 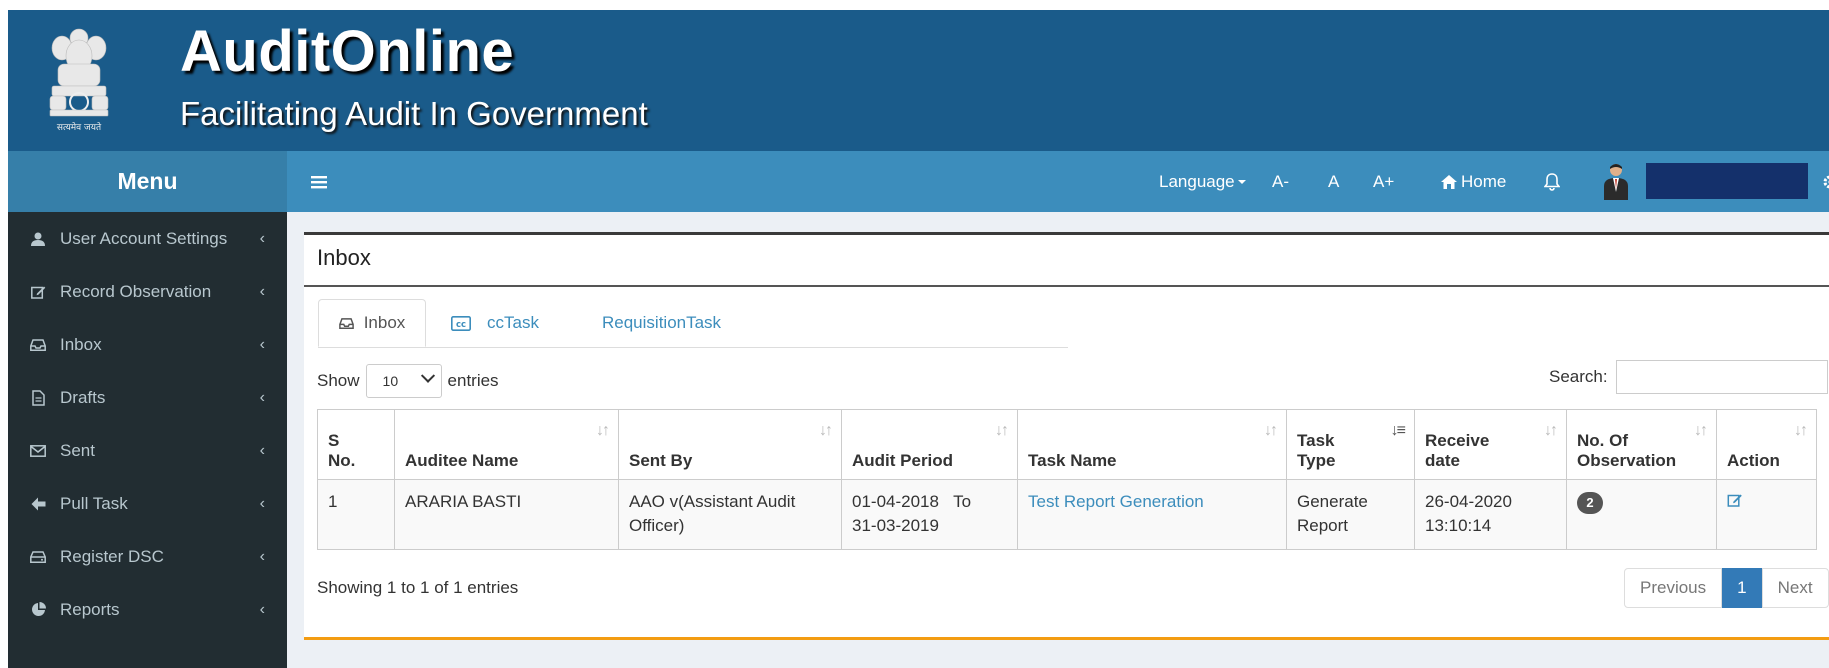 What do you see at coordinates (418, 587) in the screenshot?
I see `table-info: Showing 1 to 1 of 1 entries` at bounding box center [418, 587].